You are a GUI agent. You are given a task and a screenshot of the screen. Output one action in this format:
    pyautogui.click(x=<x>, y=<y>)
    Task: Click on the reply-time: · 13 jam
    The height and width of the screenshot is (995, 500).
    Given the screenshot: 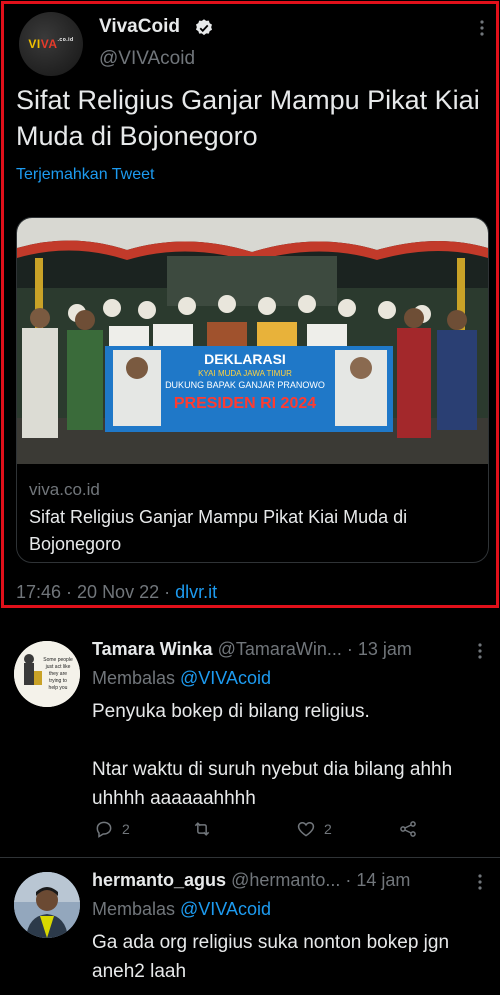 What is the action you would take?
    pyautogui.click(x=379, y=649)
    